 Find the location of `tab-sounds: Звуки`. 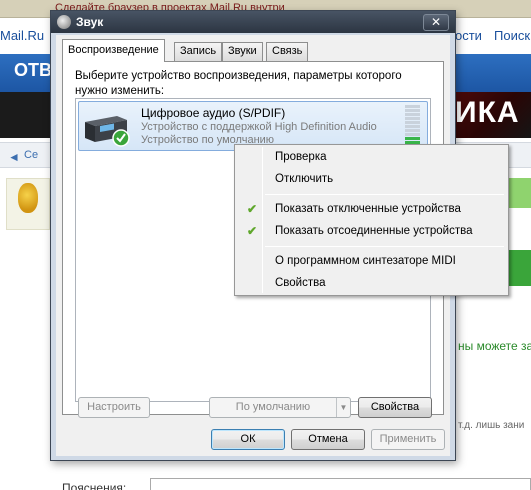

tab-sounds: Звуки is located at coordinates (242, 51).